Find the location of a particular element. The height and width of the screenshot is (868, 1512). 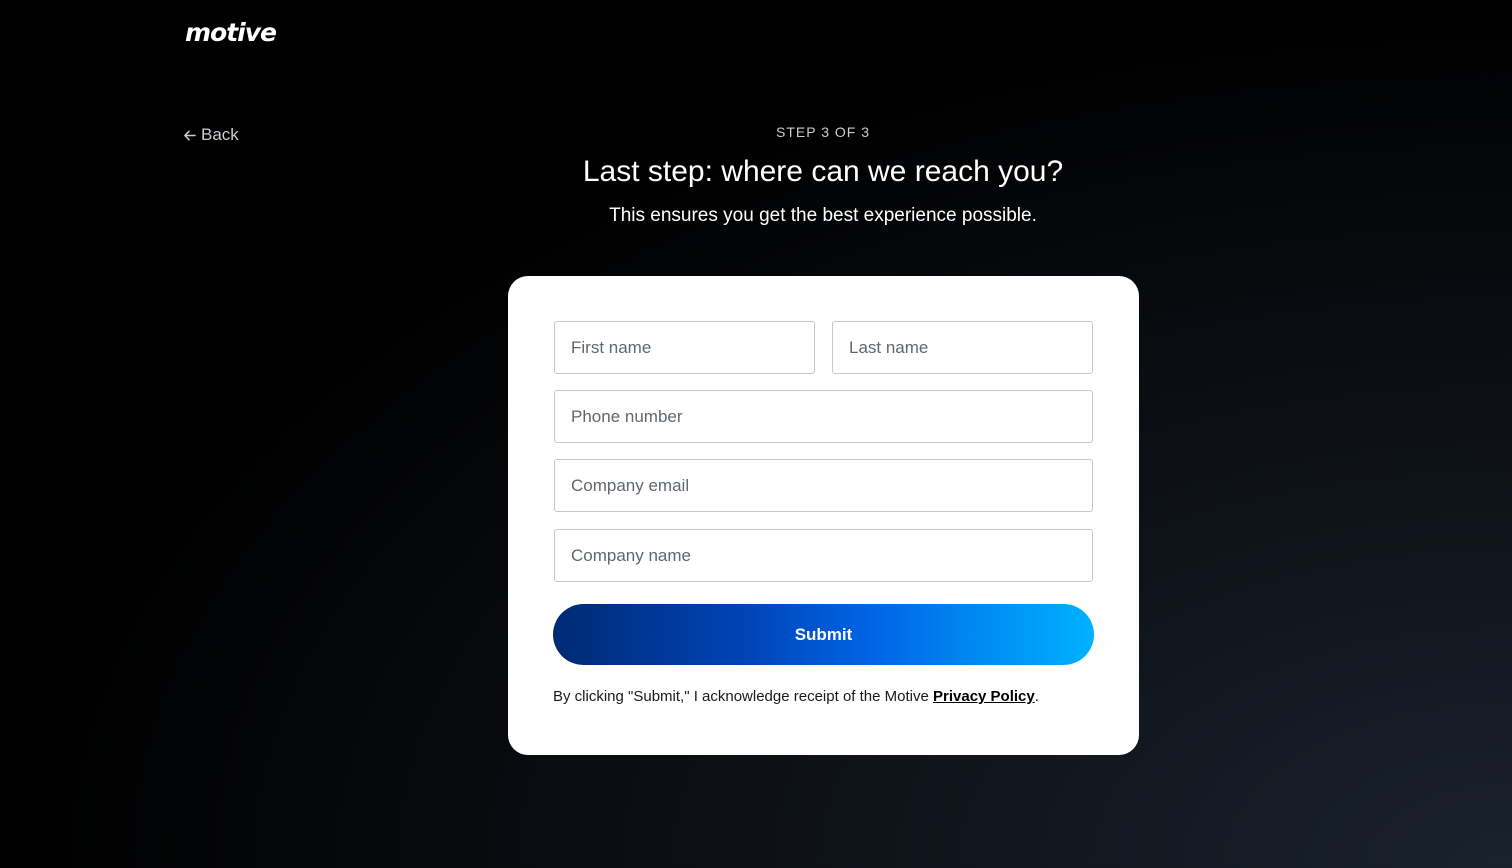

first-name-field is located at coordinates (684, 347).